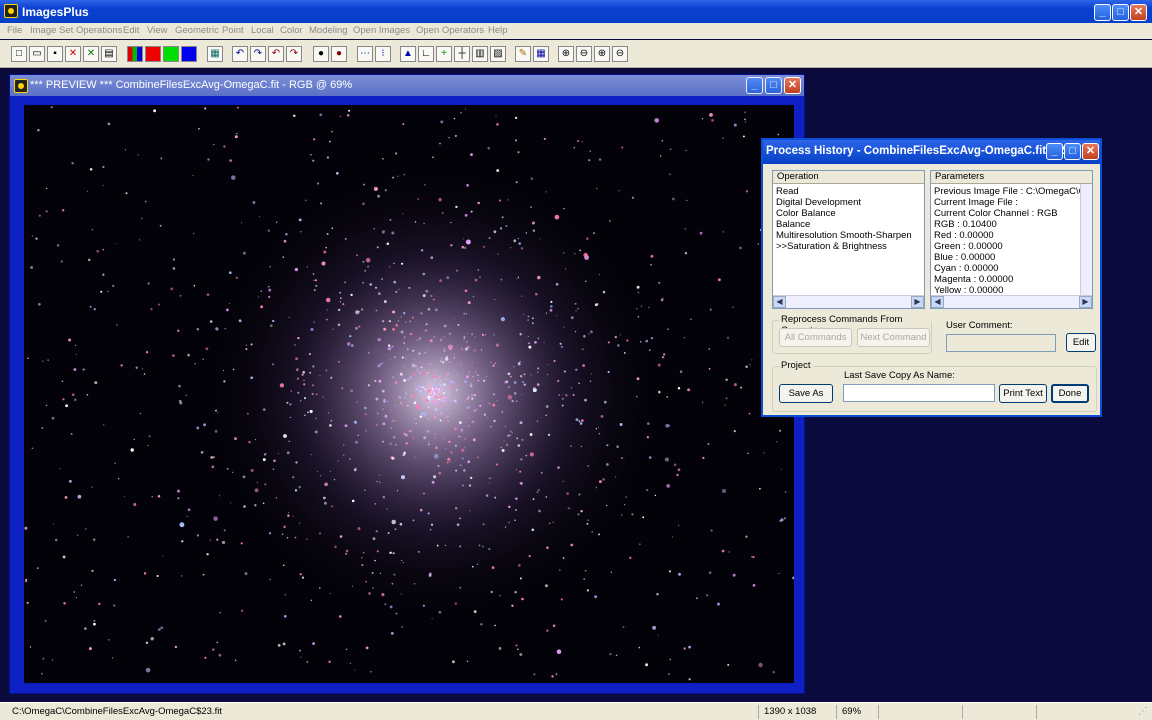 The image size is (1152, 720). I want to click on menu-help: Help, so click(498, 30).